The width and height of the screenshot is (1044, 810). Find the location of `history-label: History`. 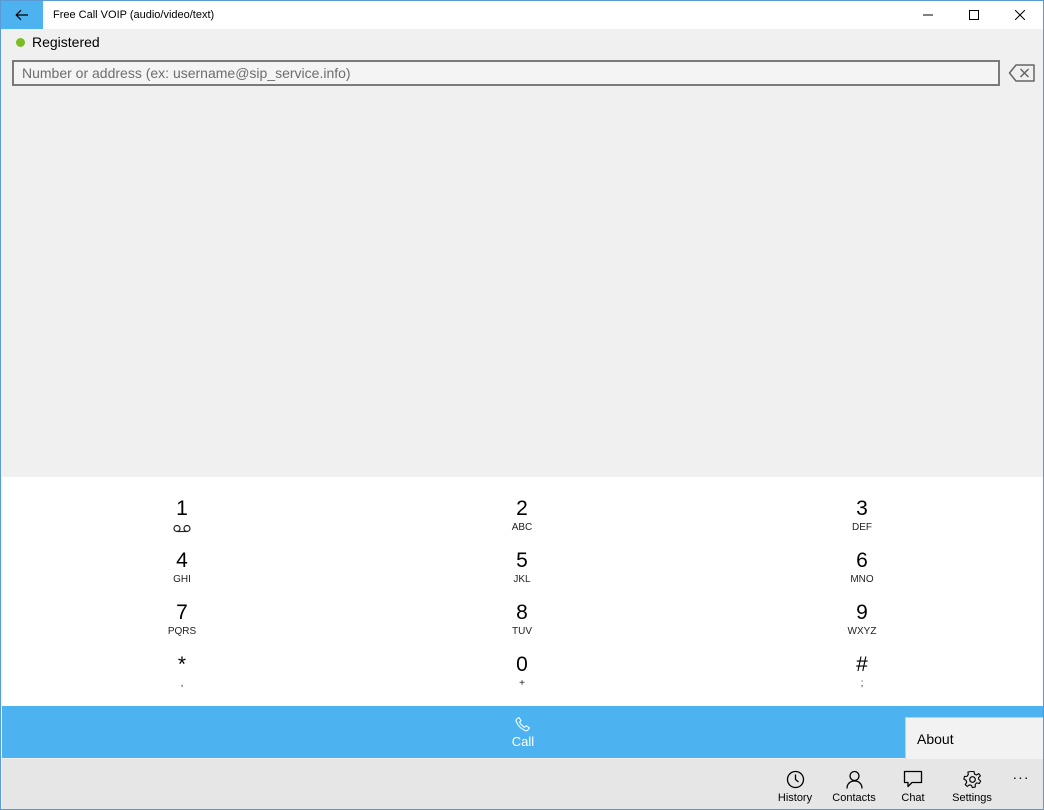

history-label: History is located at coordinates (795, 798).